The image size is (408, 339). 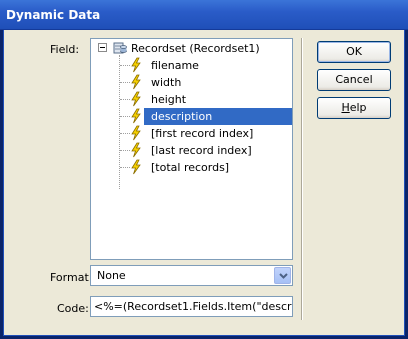 I want to click on cancel-button: Cancel, so click(x=354, y=80).